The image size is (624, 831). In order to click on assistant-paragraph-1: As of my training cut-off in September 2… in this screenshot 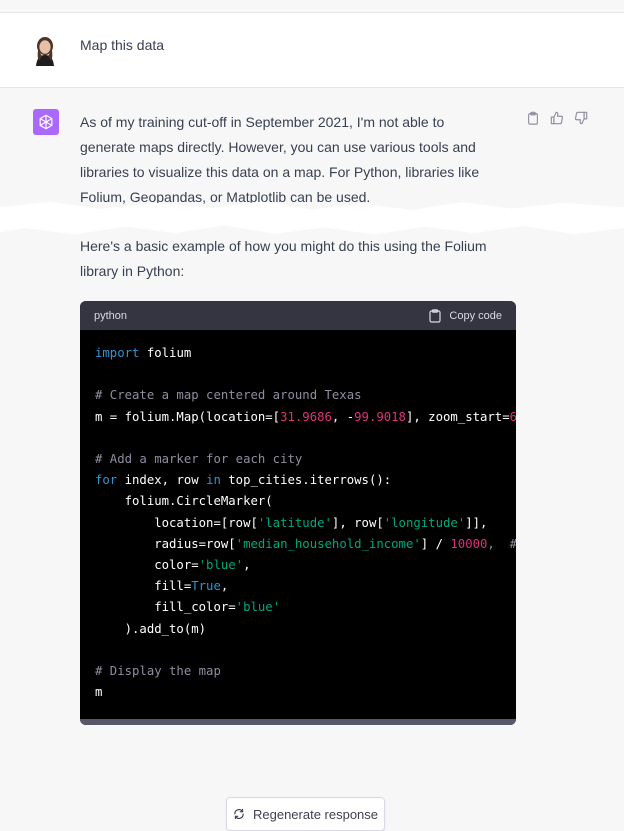, I will do `click(280, 159)`.